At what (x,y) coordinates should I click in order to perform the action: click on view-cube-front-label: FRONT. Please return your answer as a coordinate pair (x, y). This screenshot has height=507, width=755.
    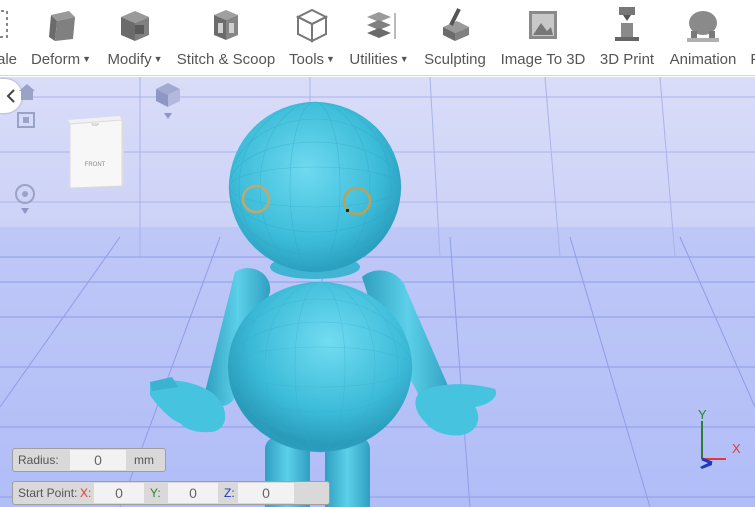
    Looking at the image, I should click on (95, 165).